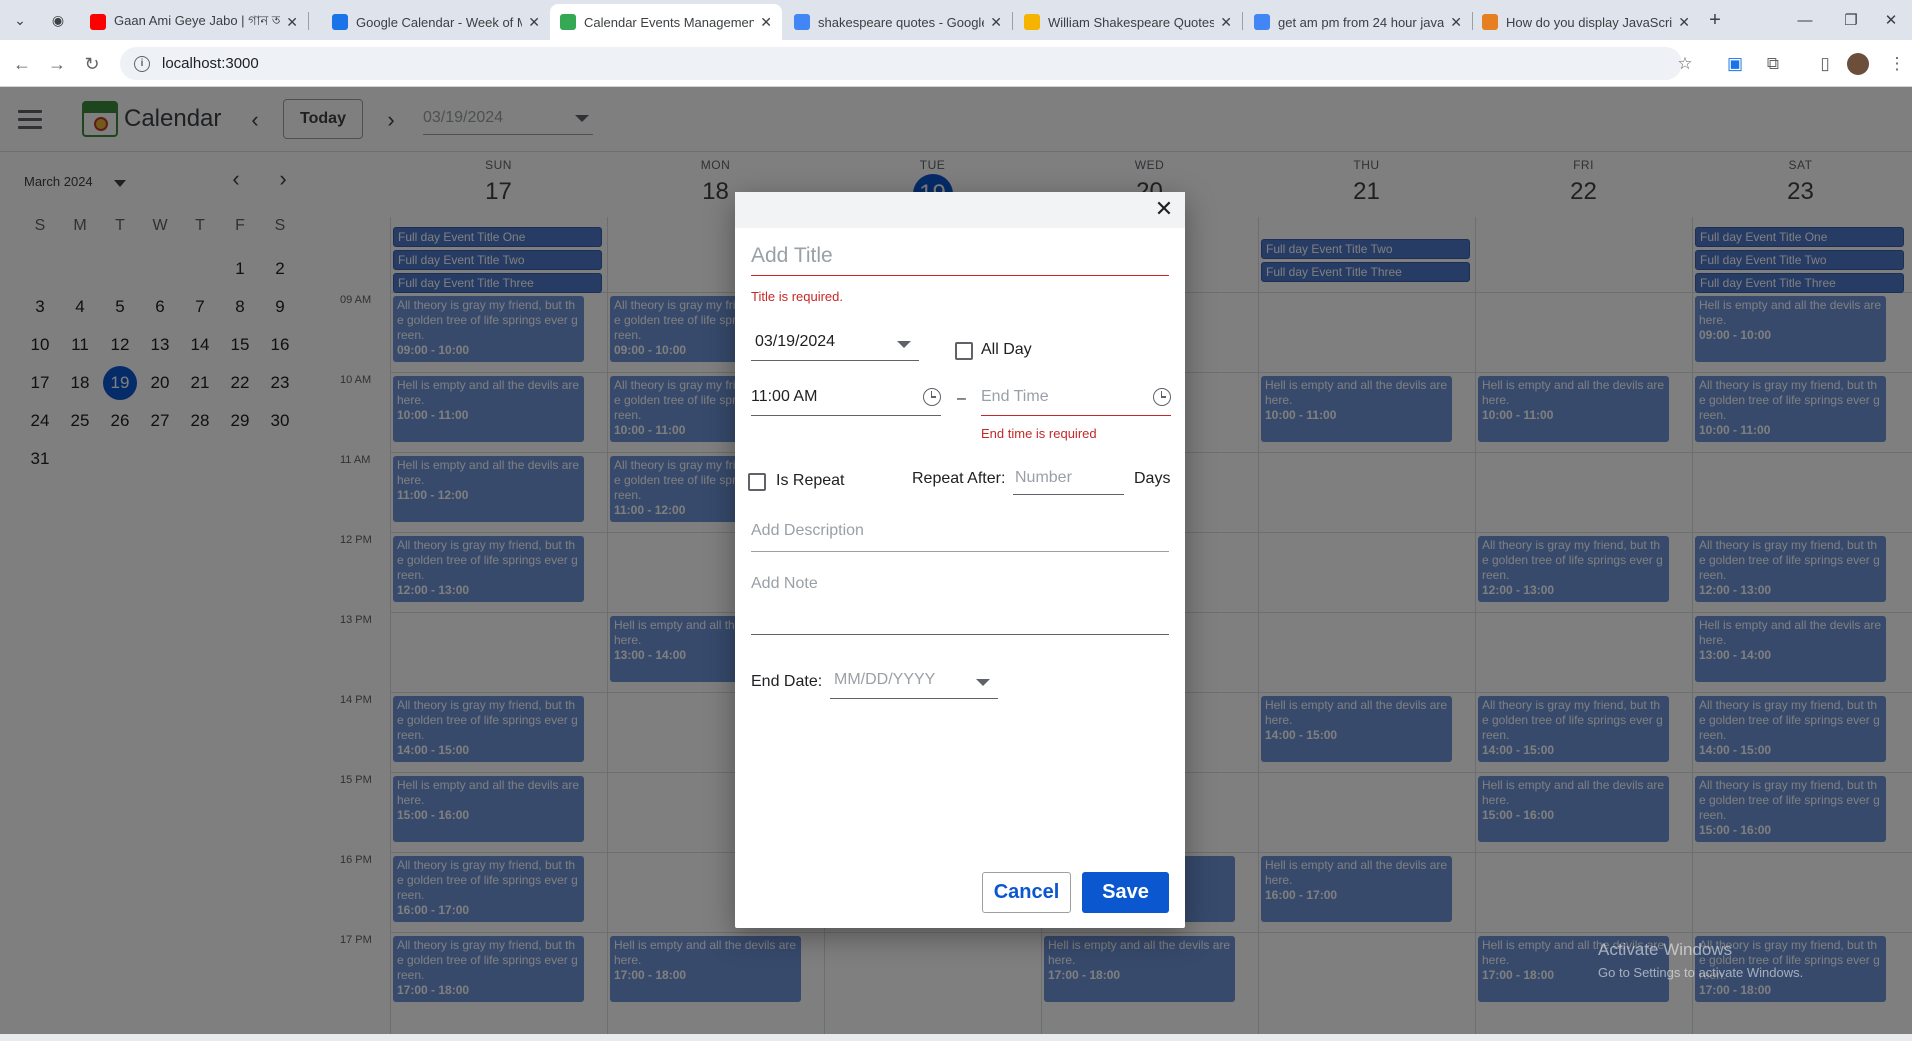 The width and height of the screenshot is (1912, 1041). Describe the element at coordinates (1026, 892) in the screenshot. I see `cancel-button: Cancel` at that location.